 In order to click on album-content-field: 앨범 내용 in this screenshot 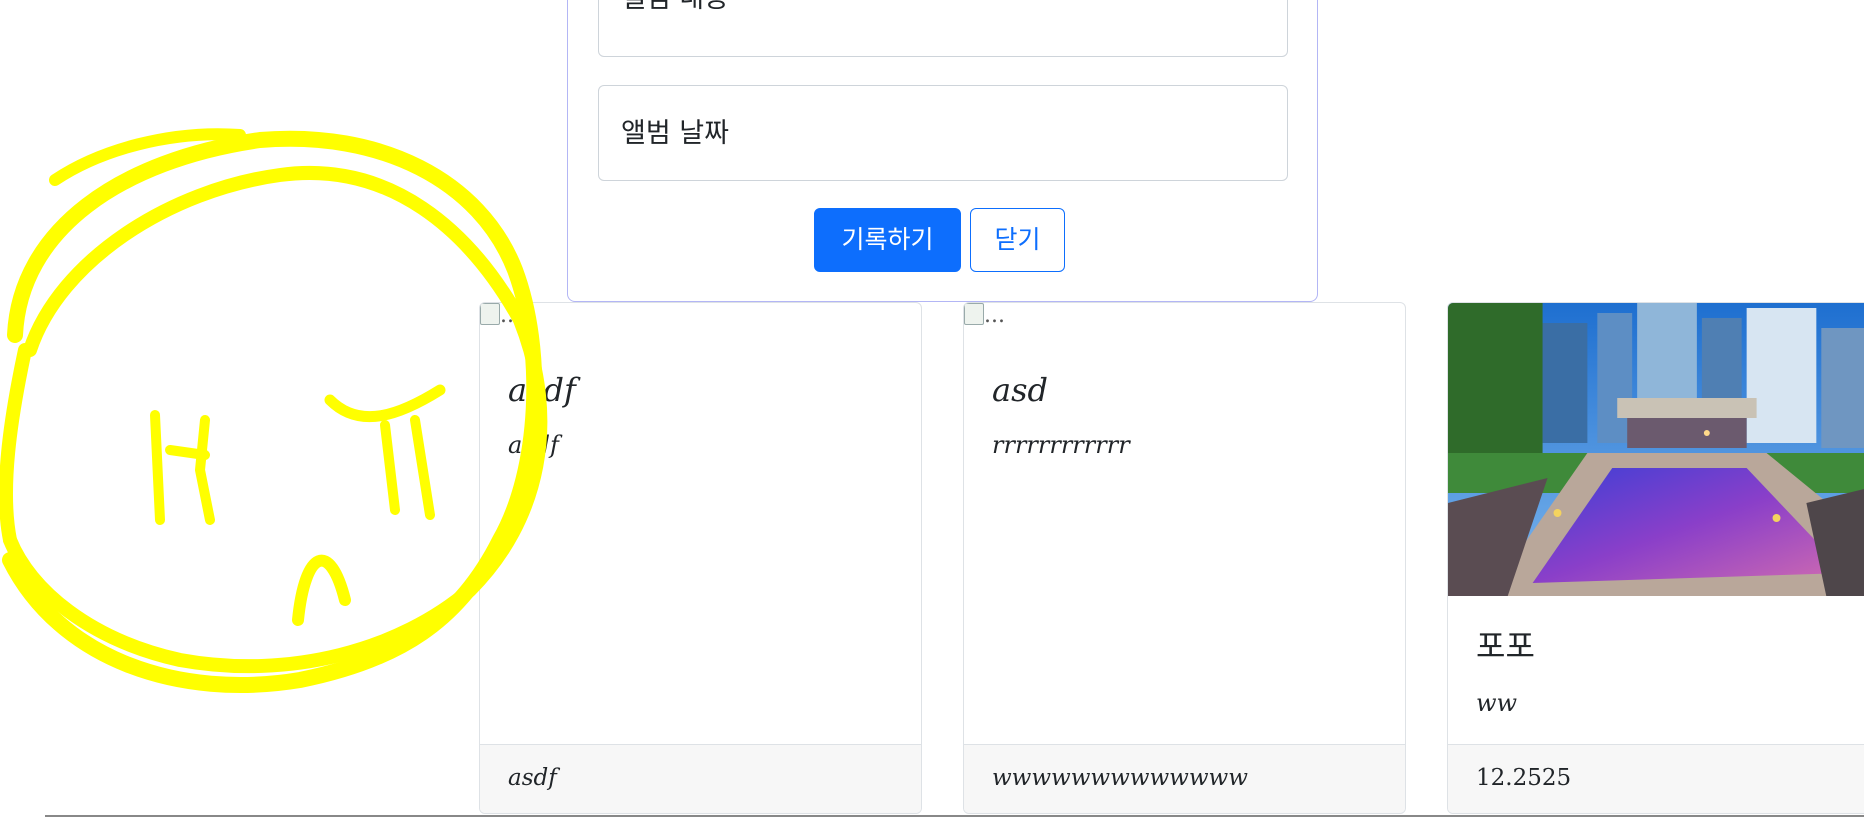, I will do `click(943, 28)`.